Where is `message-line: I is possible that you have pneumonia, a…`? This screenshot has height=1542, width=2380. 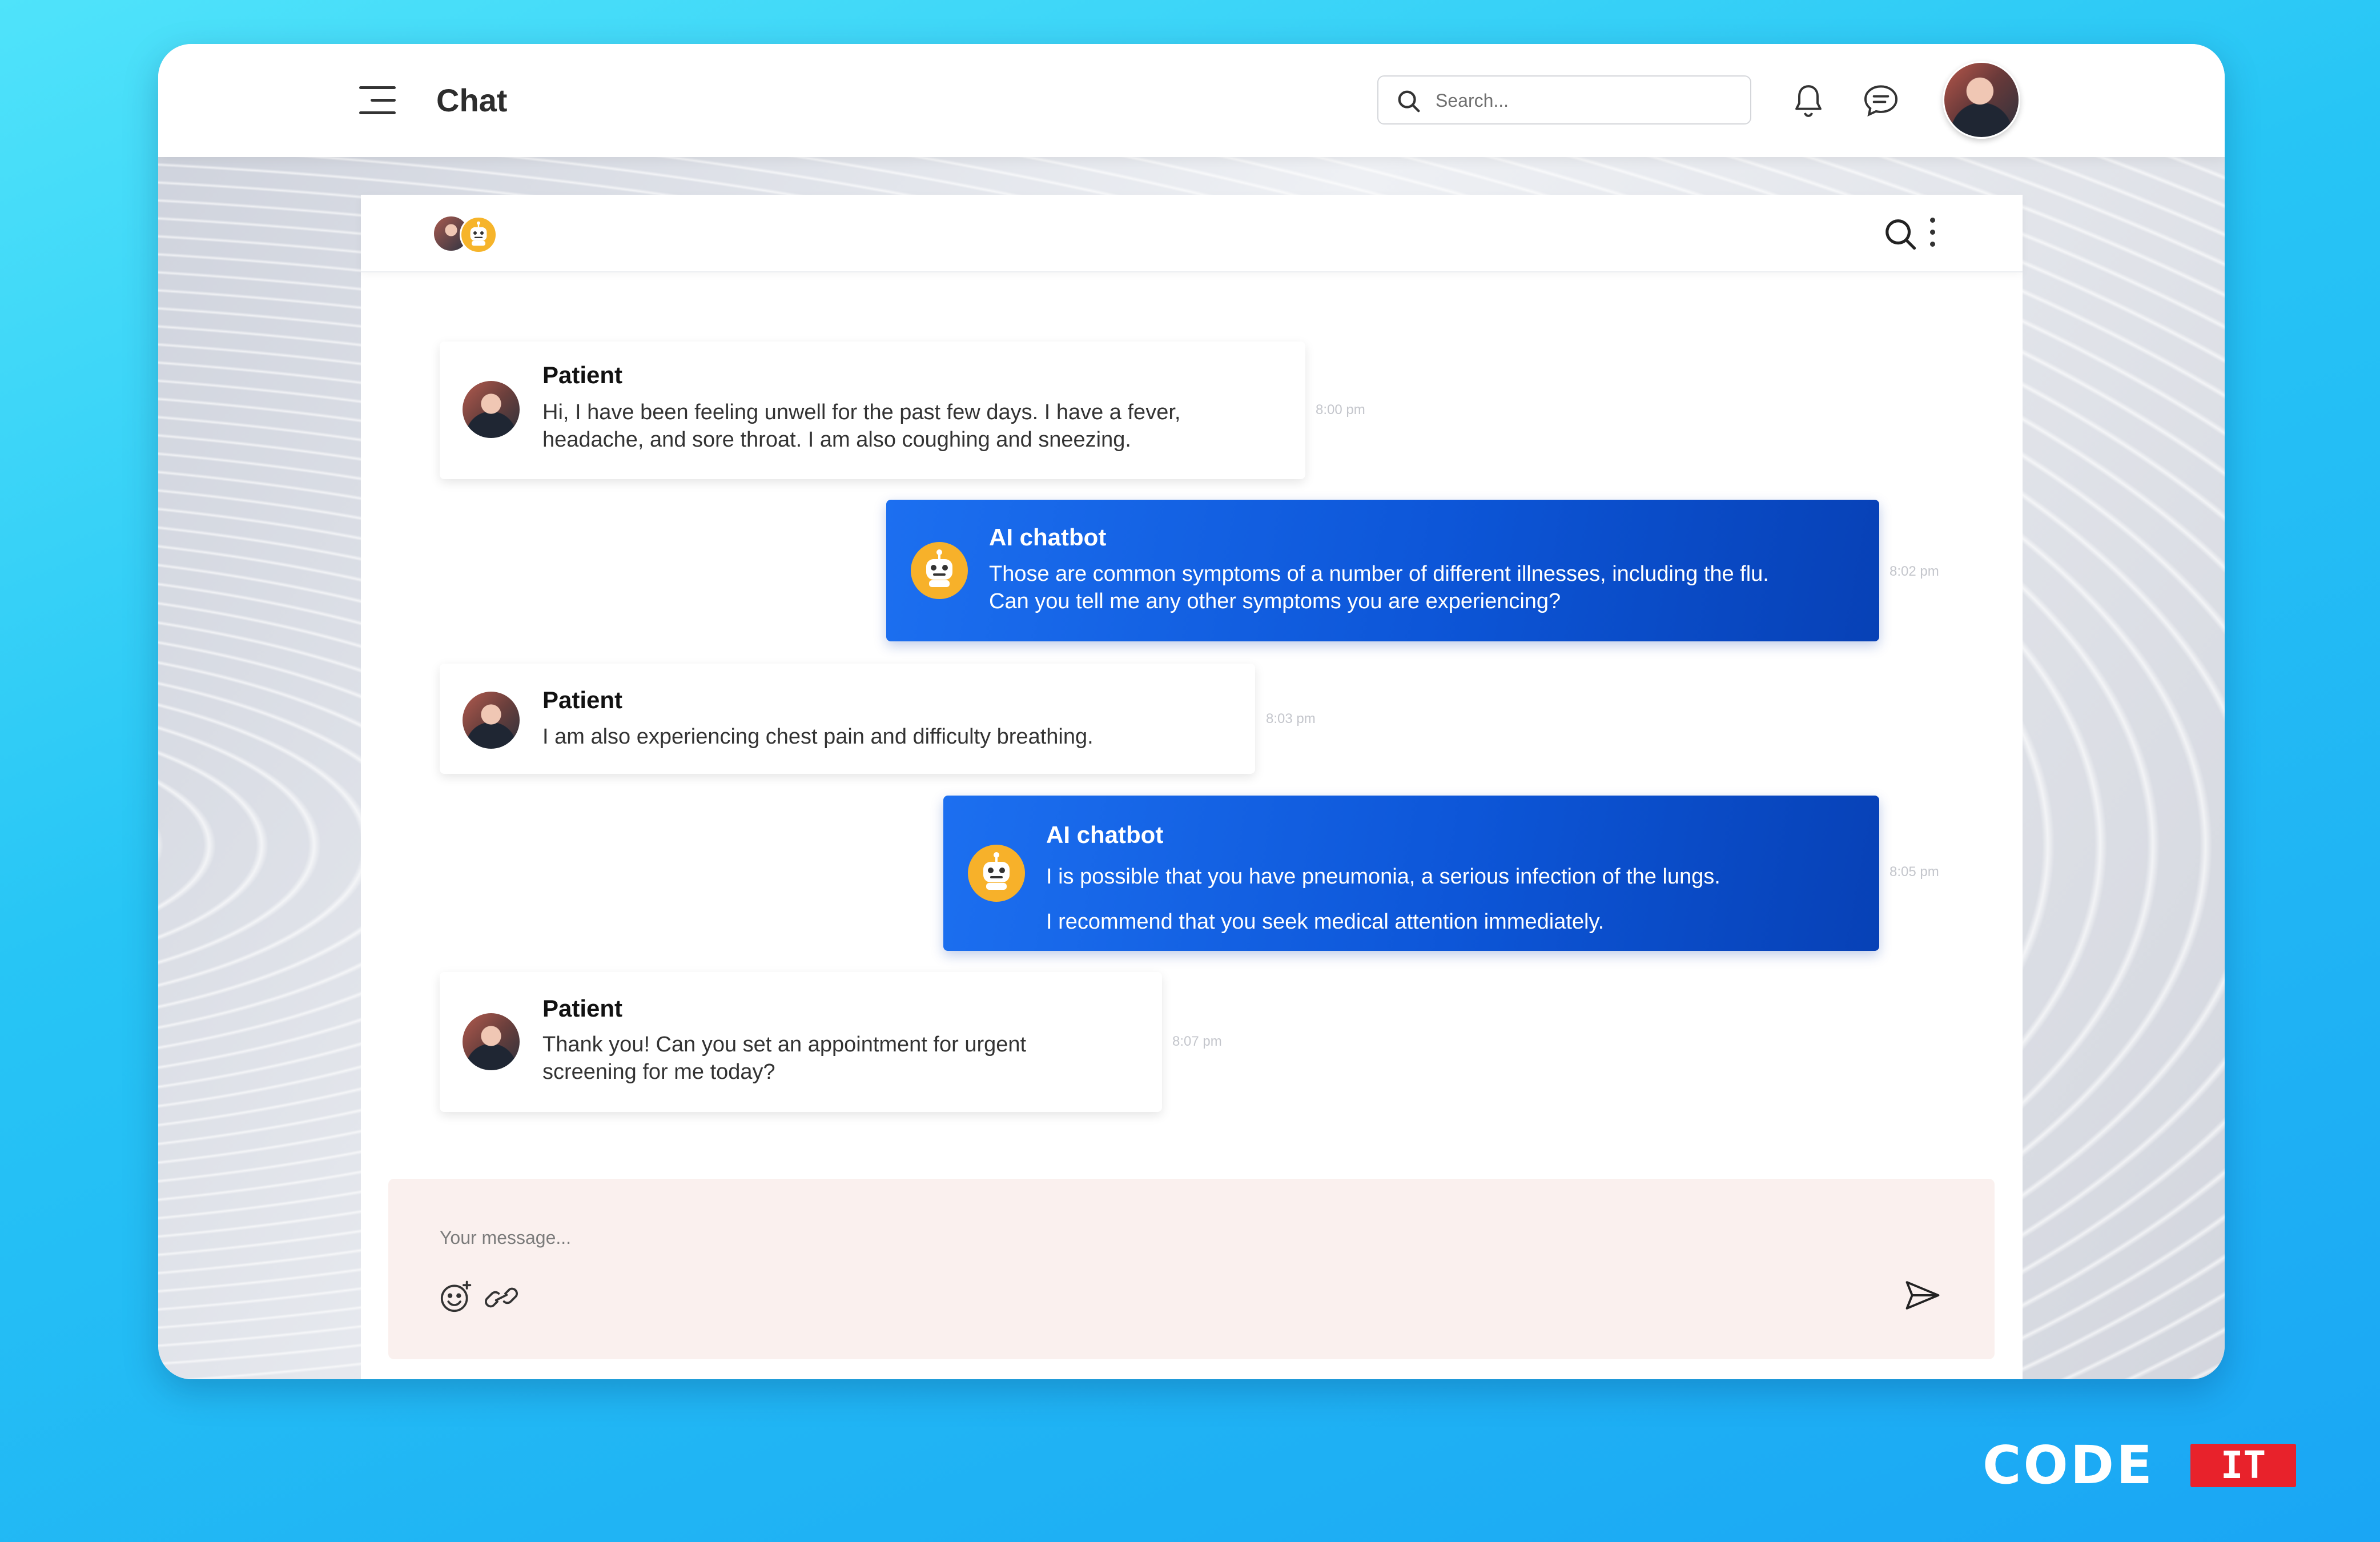
message-line: I is possible that you have pneumonia, a… is located at coordinates (1383, 877).